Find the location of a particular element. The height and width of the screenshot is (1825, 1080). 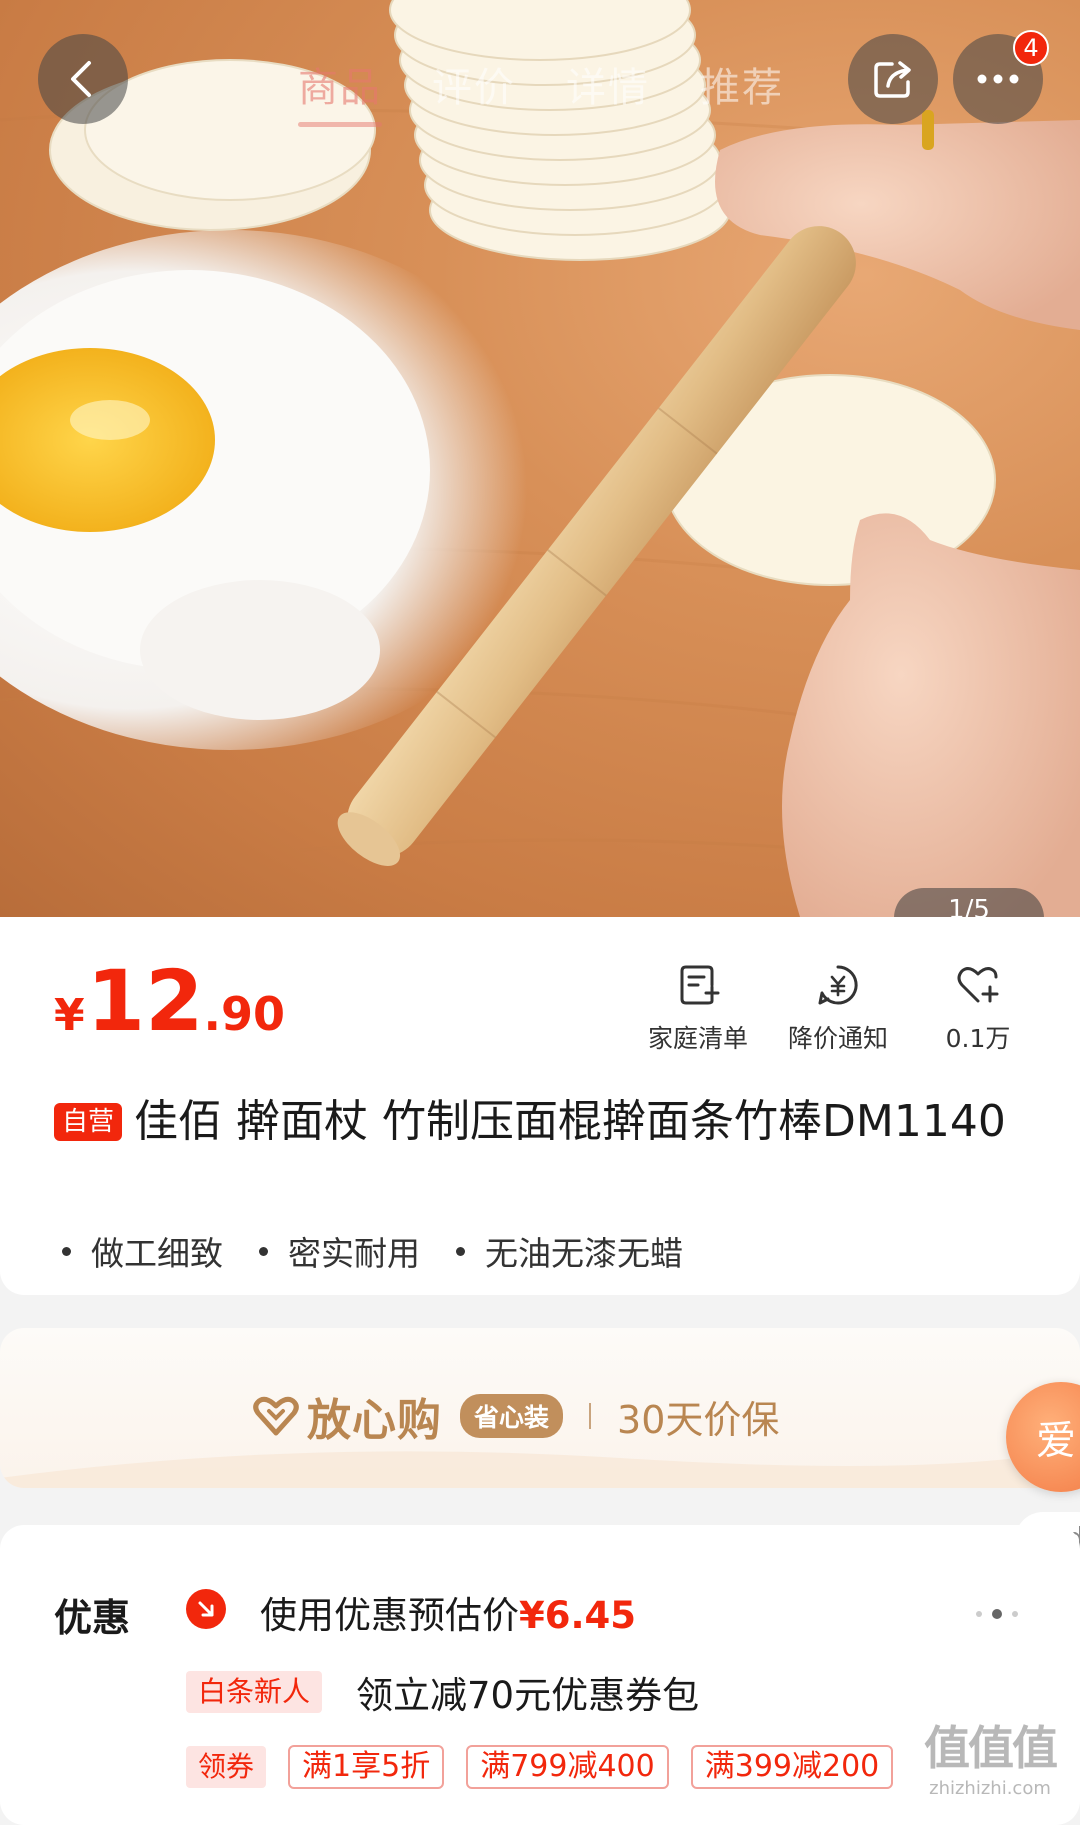

assurance-content: 放心购 省心装 30天价保 is located at coordinates (516, 1416).